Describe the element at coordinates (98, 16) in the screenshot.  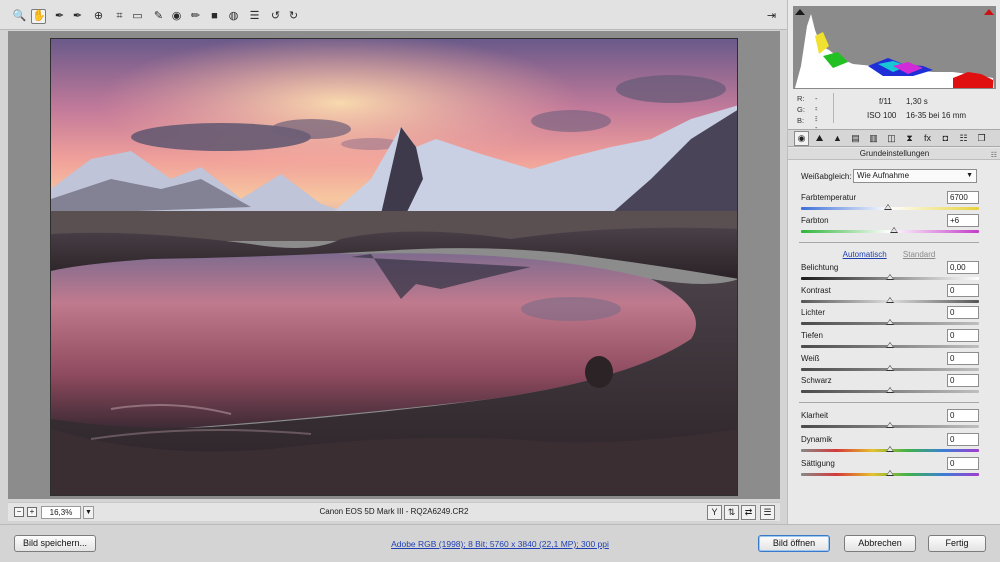
I see `targeted-adjustment-tool-icon: ⊕` at that location.